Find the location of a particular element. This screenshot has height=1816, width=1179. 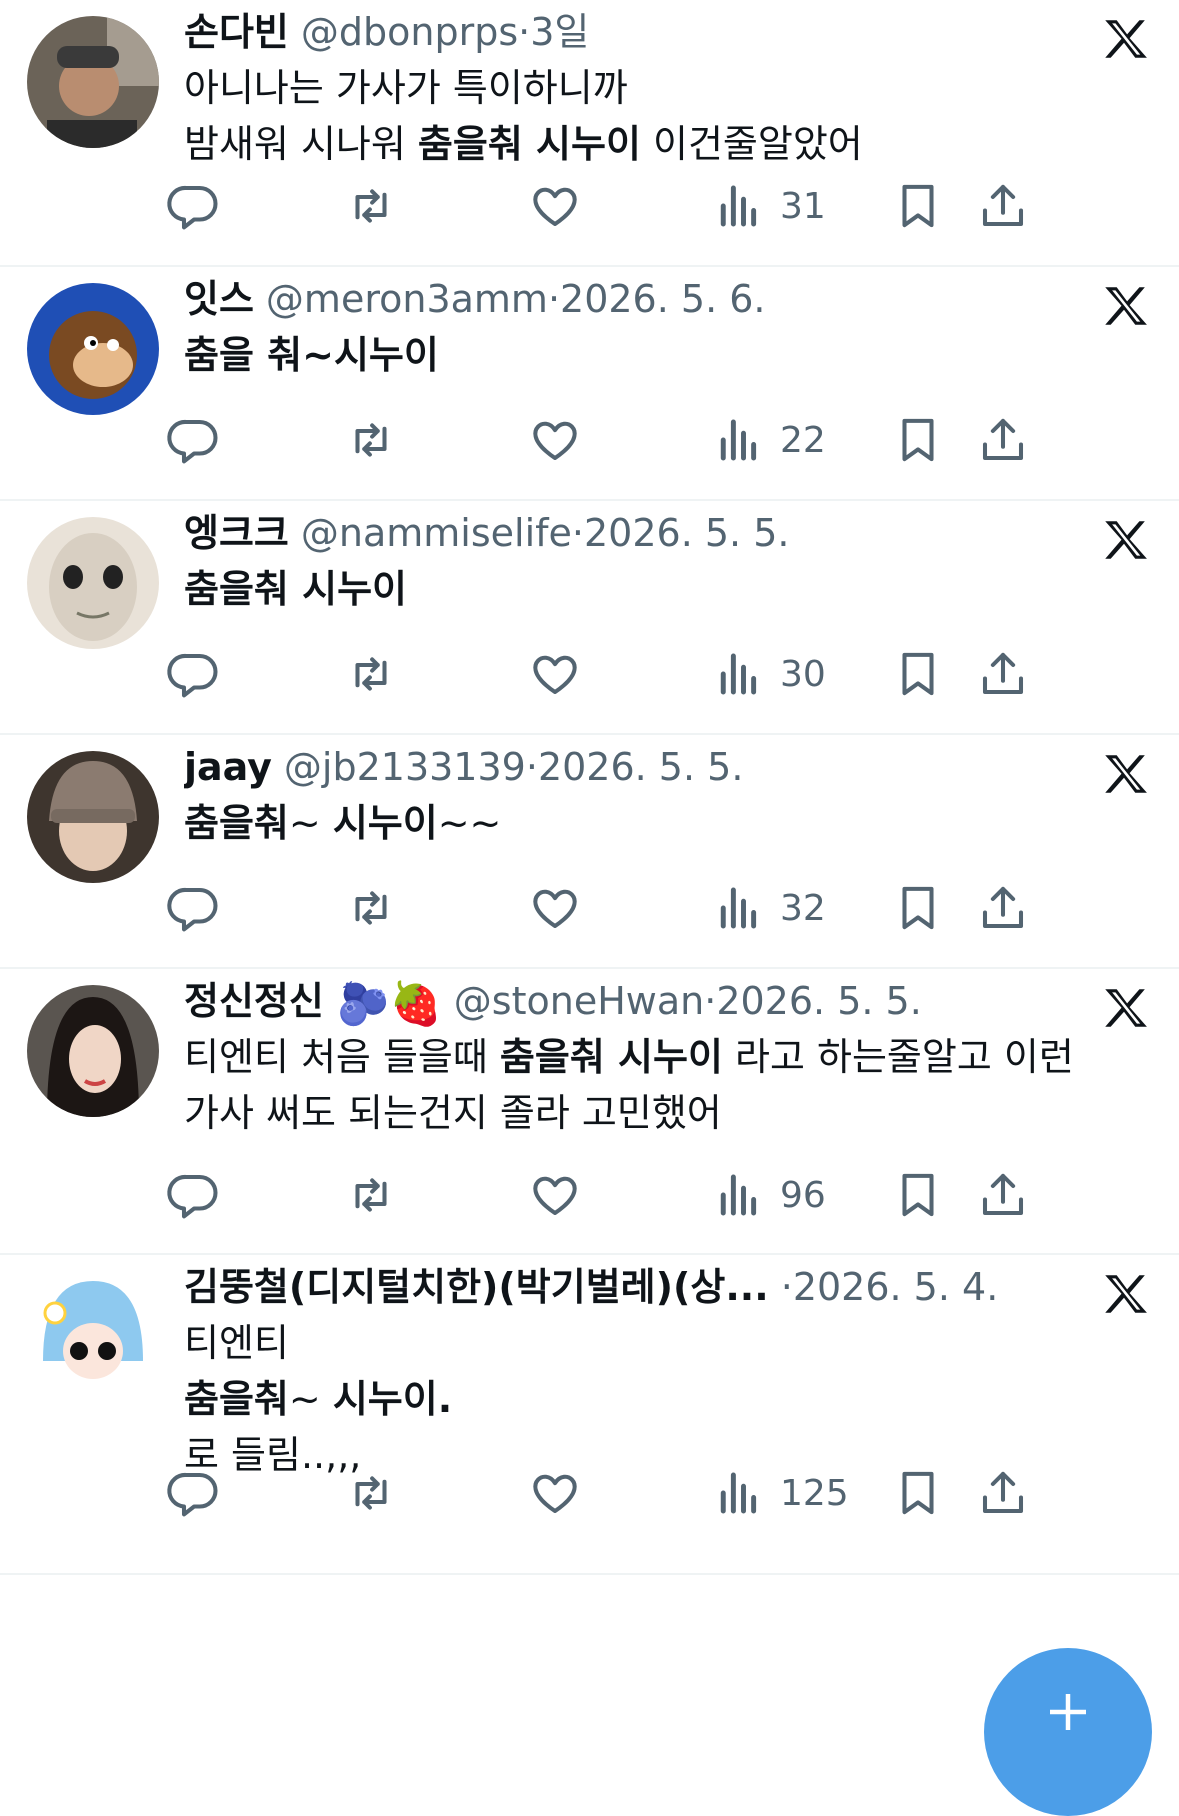

tweet-header: jaay @jb2133139·2026. 5. 5. is located at coordinates (672, 767).